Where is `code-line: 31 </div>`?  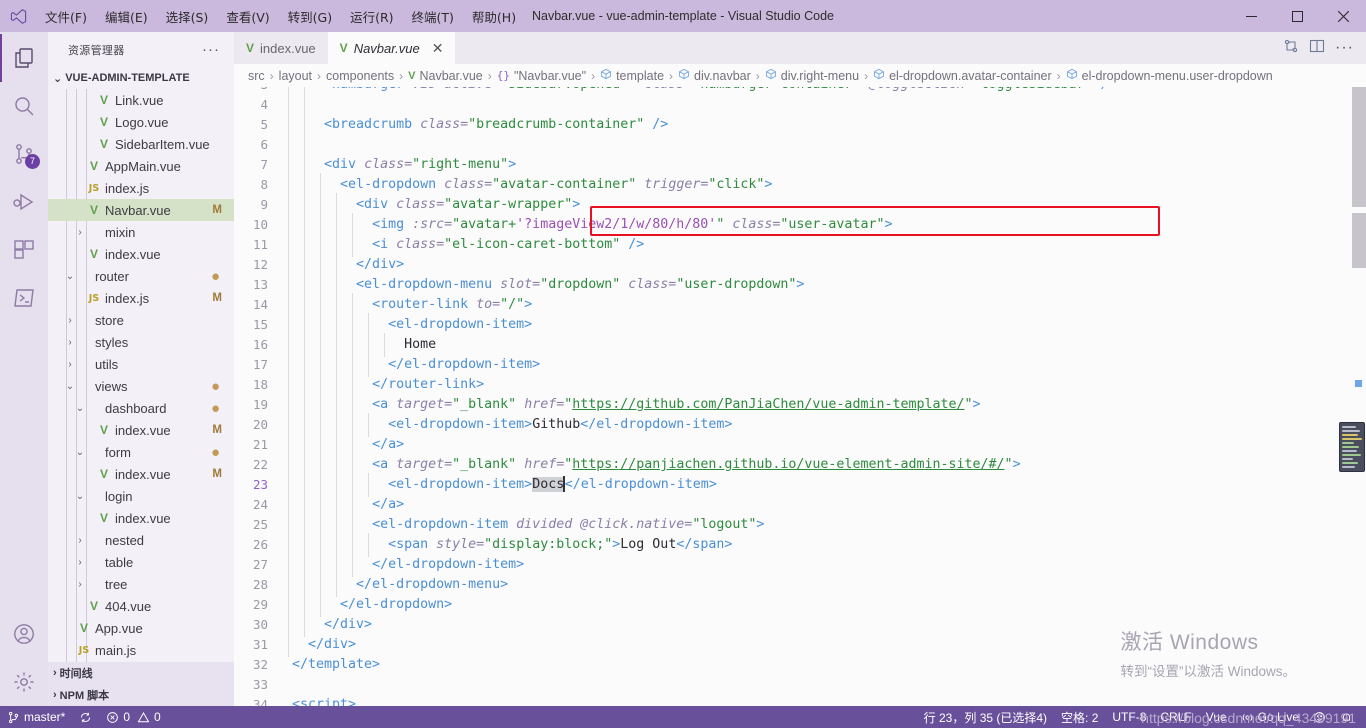
code-line: 31 </div> is located at coordinates (800, 645).